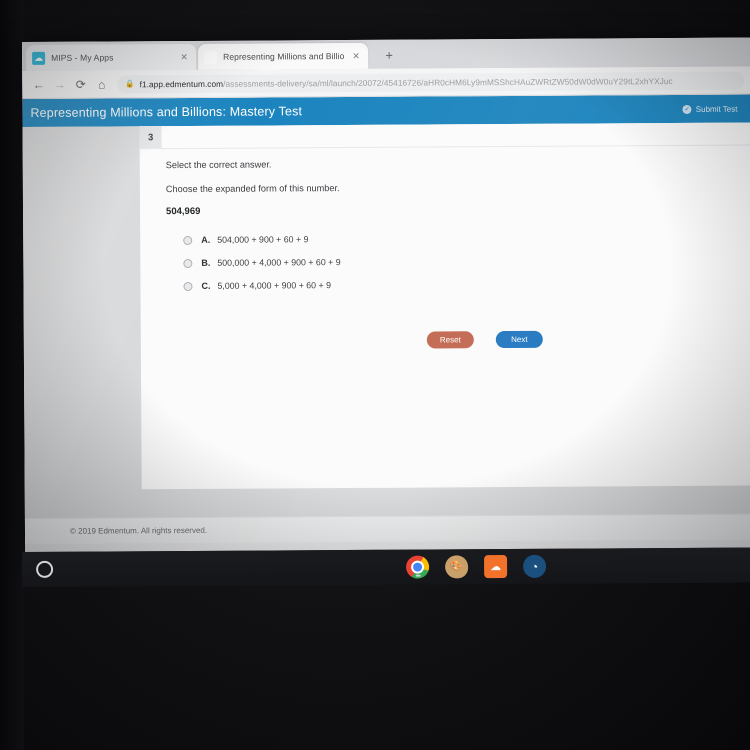 This screenshot has width=750, height=750. What do you see at coordinates (450, 340) in the screenshot?
I see `reset-button: Reset` at bounding box center [450, 340].